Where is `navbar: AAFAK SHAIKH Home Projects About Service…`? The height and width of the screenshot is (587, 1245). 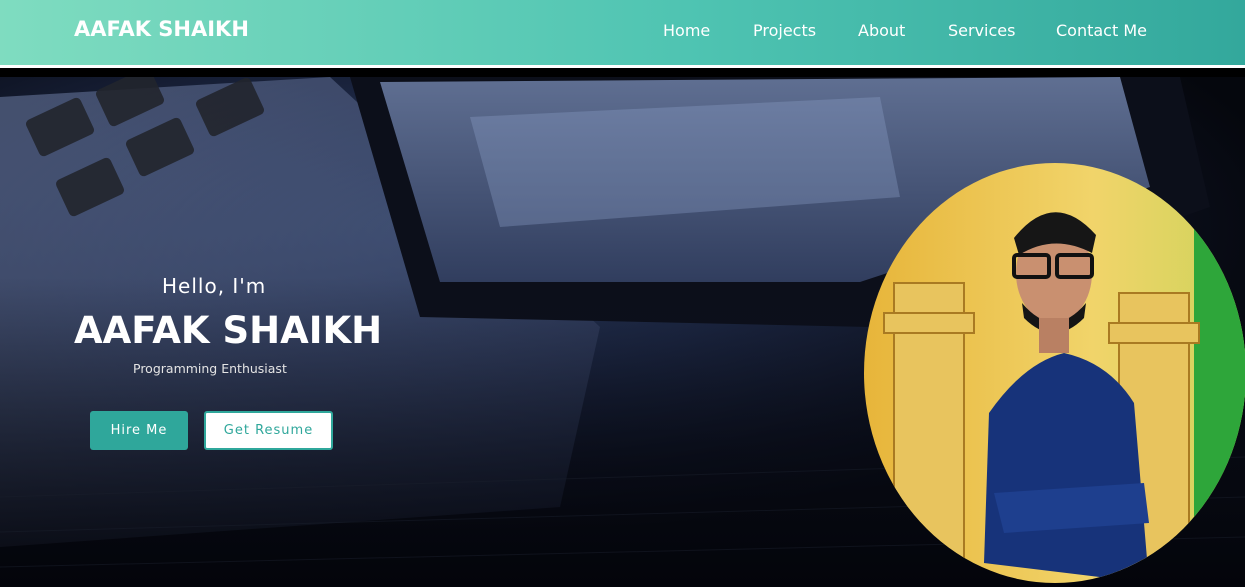
navbar: AAFAK SHAIKH Home Projects About Service… is located at coordinates (622, 34).